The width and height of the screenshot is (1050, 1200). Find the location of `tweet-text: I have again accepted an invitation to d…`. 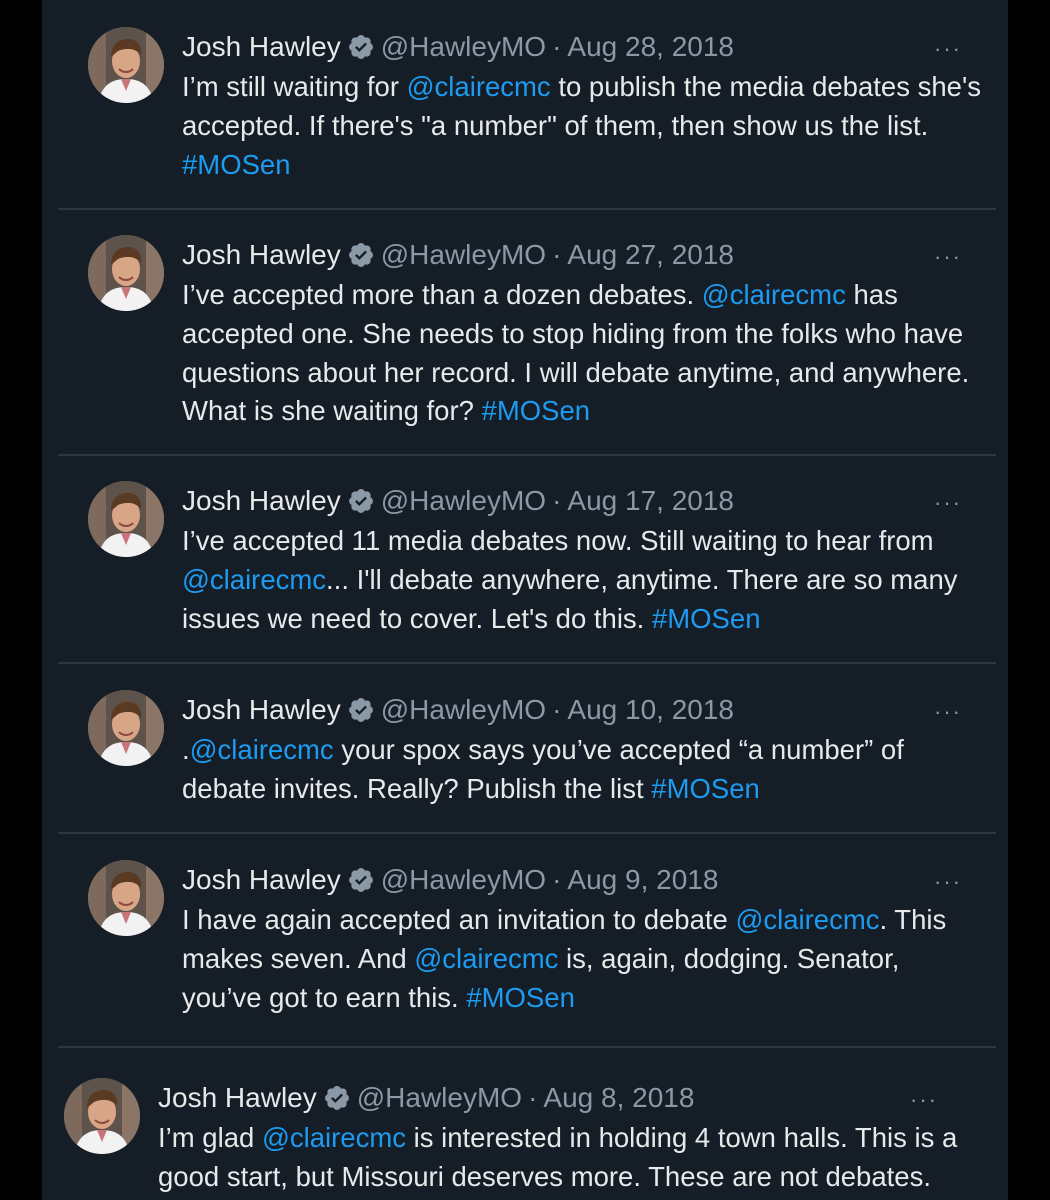

tweet-text: I have again accepted an invitation to d… is located at coordinates (582, 959).